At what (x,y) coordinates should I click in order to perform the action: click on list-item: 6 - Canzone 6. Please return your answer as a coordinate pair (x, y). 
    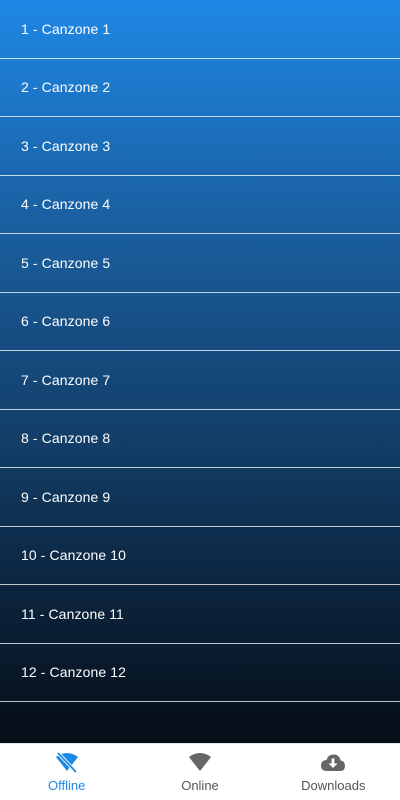
    Looking at the image, I should click on (200, 322).